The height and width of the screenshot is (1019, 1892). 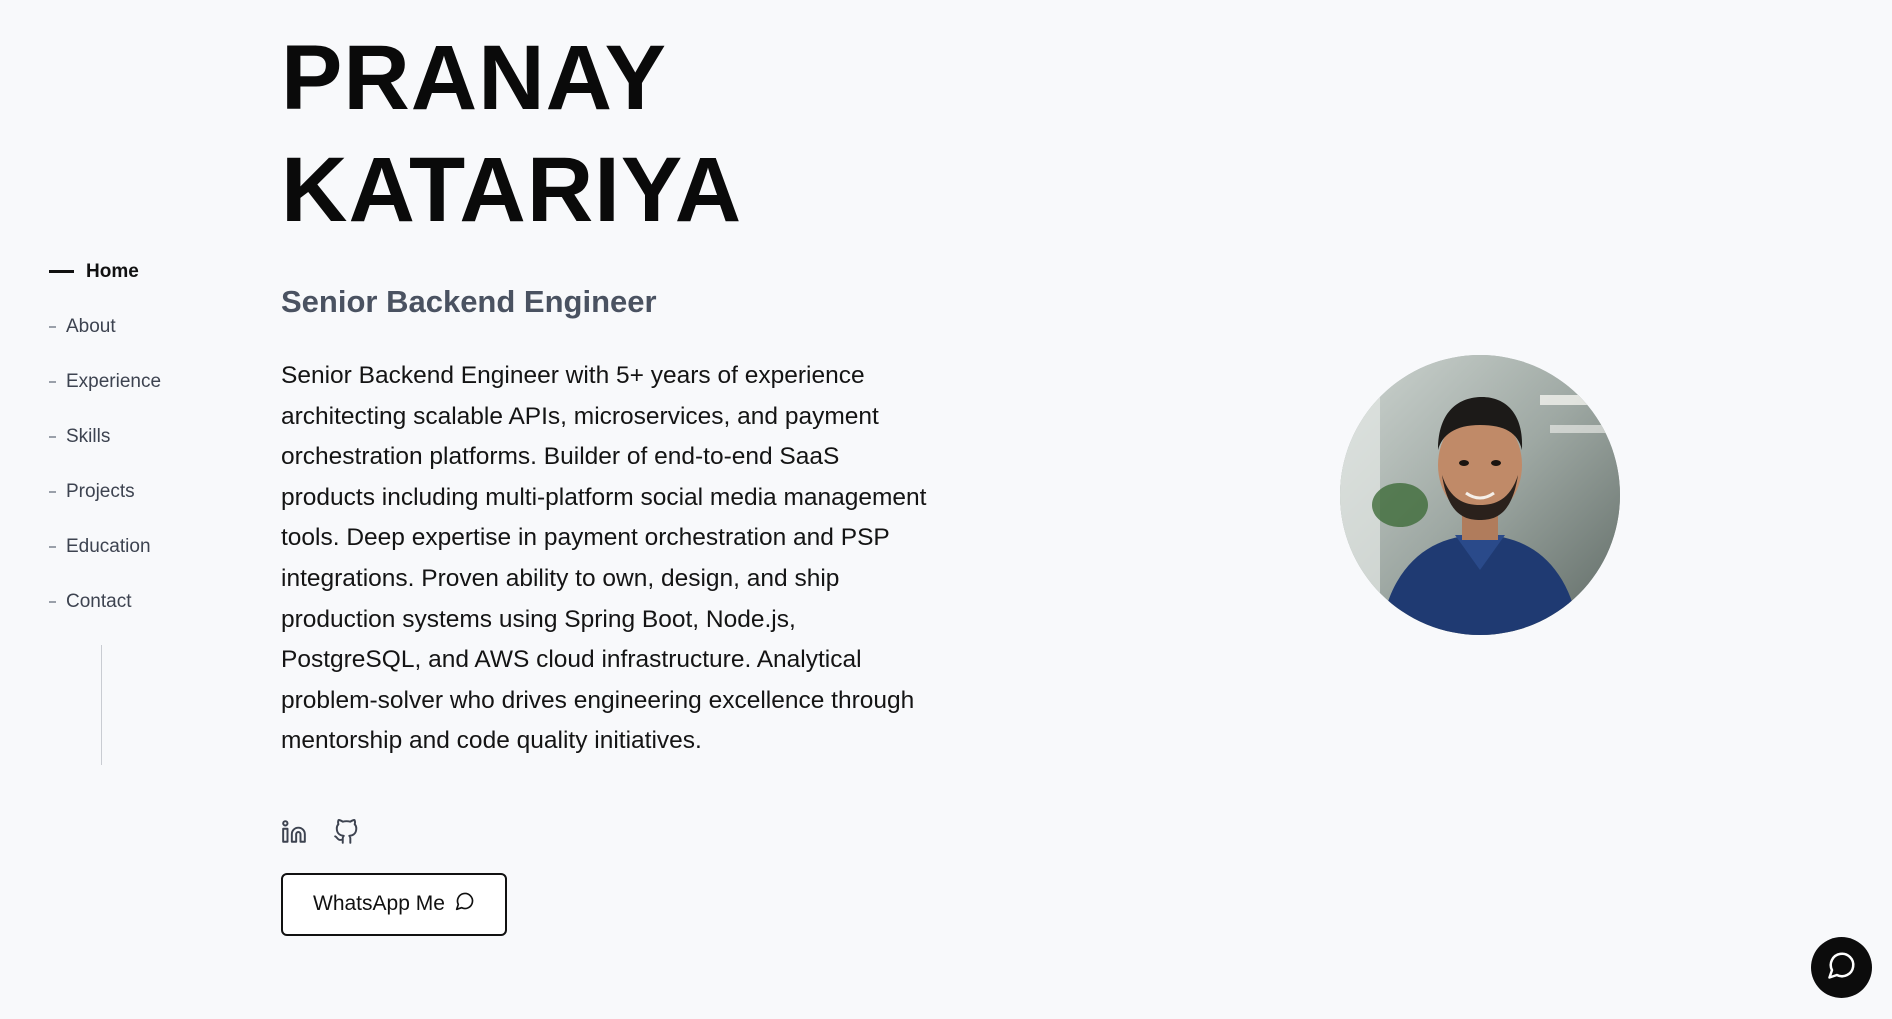 I want to click on role-title: Senior Backend Engineer, so click(x=469, y=301).